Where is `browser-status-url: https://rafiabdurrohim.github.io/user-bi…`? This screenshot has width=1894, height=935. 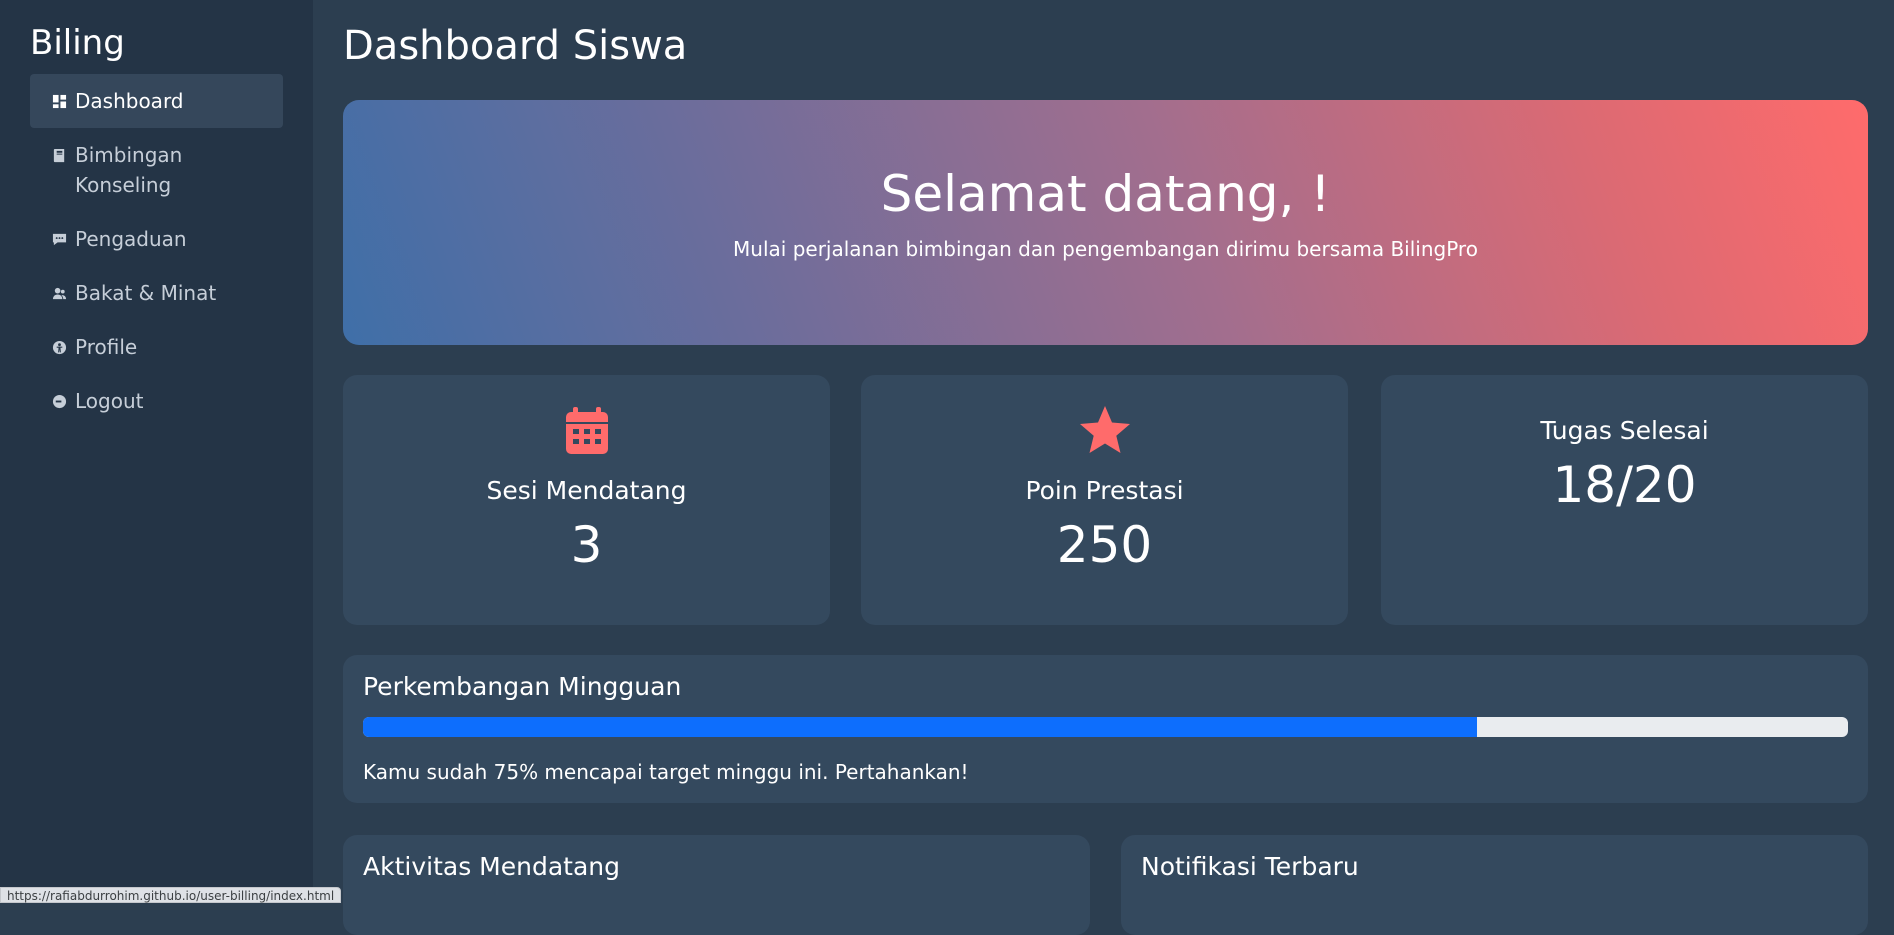 browser-status-url: https://rafiabdurrohim.github.io/user-bi… is located at coordinates (171, 895).